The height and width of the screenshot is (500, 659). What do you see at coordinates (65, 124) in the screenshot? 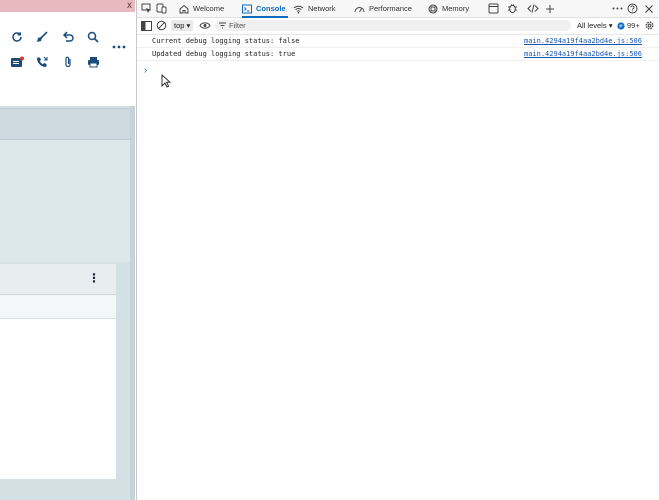
I see `app-section-header` at bounding box center [65, 124].